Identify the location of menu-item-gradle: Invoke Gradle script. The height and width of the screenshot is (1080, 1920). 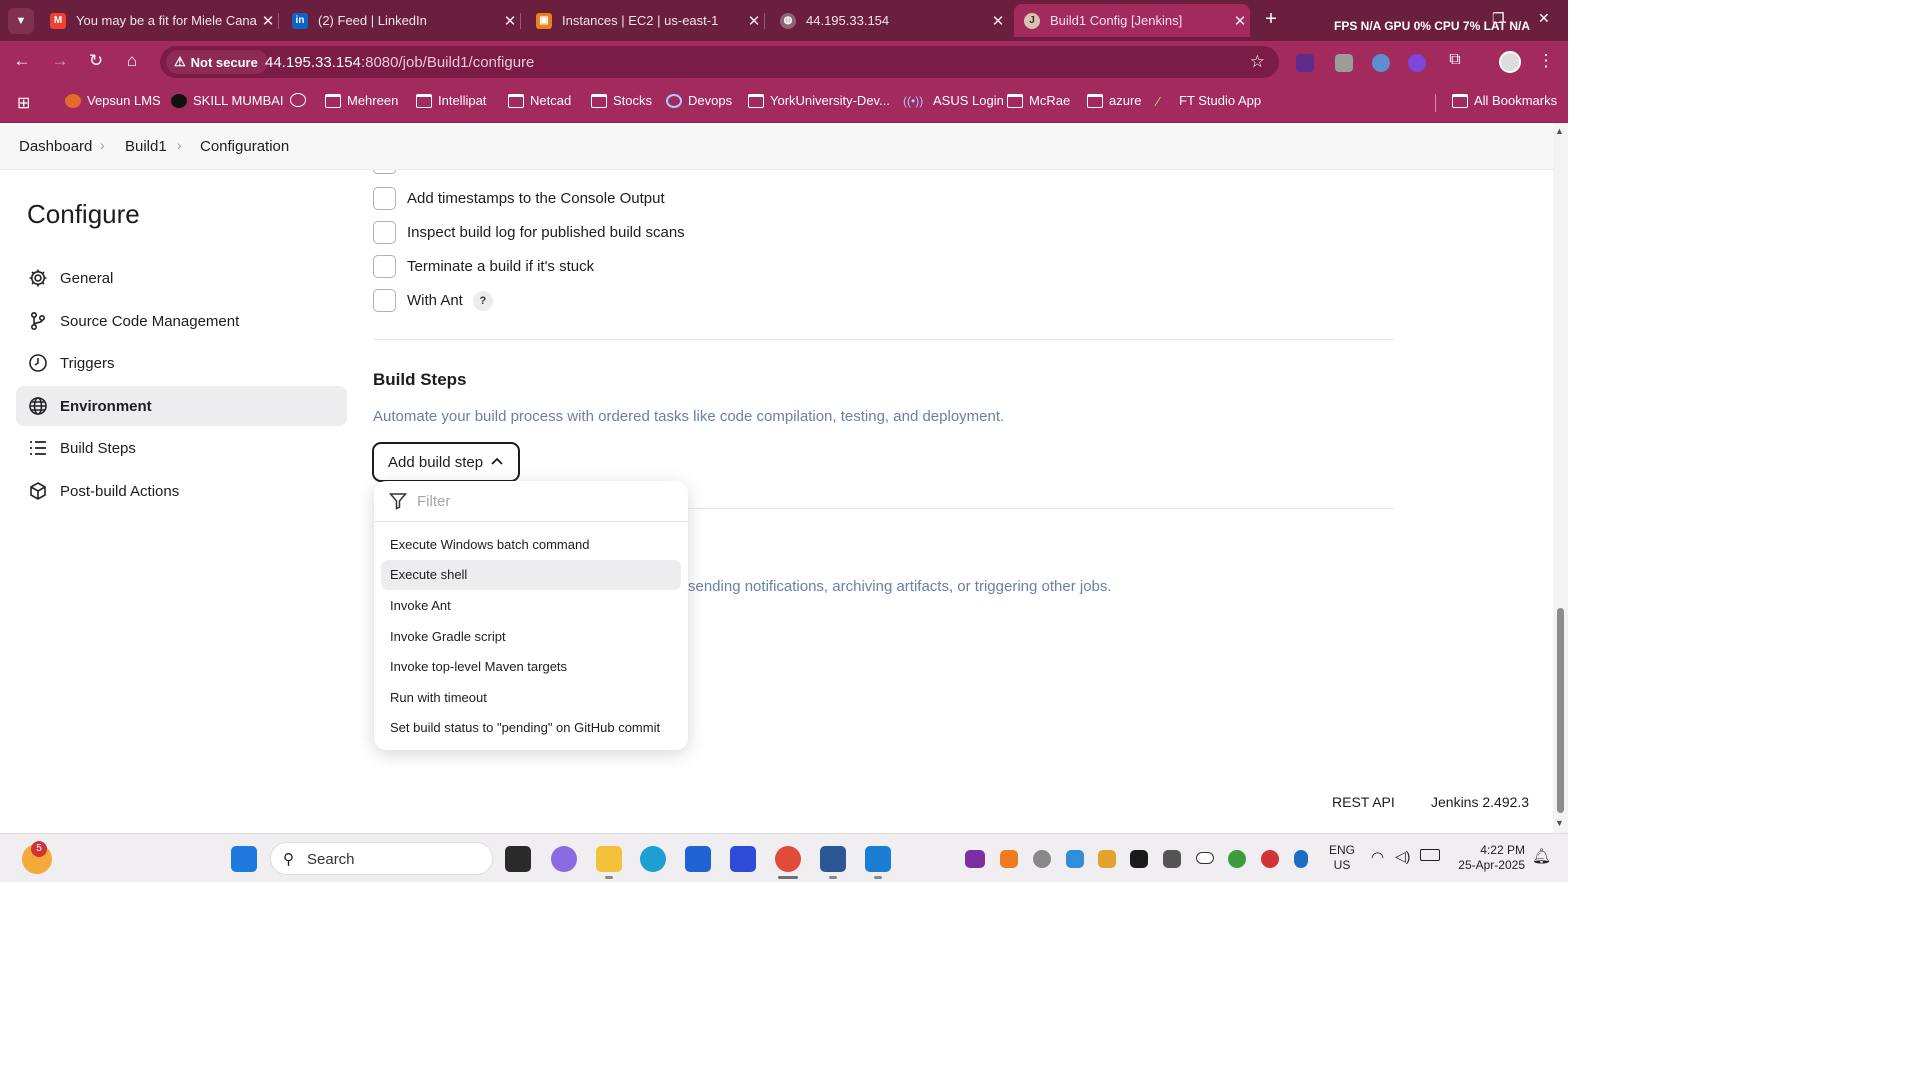
(531, 637).